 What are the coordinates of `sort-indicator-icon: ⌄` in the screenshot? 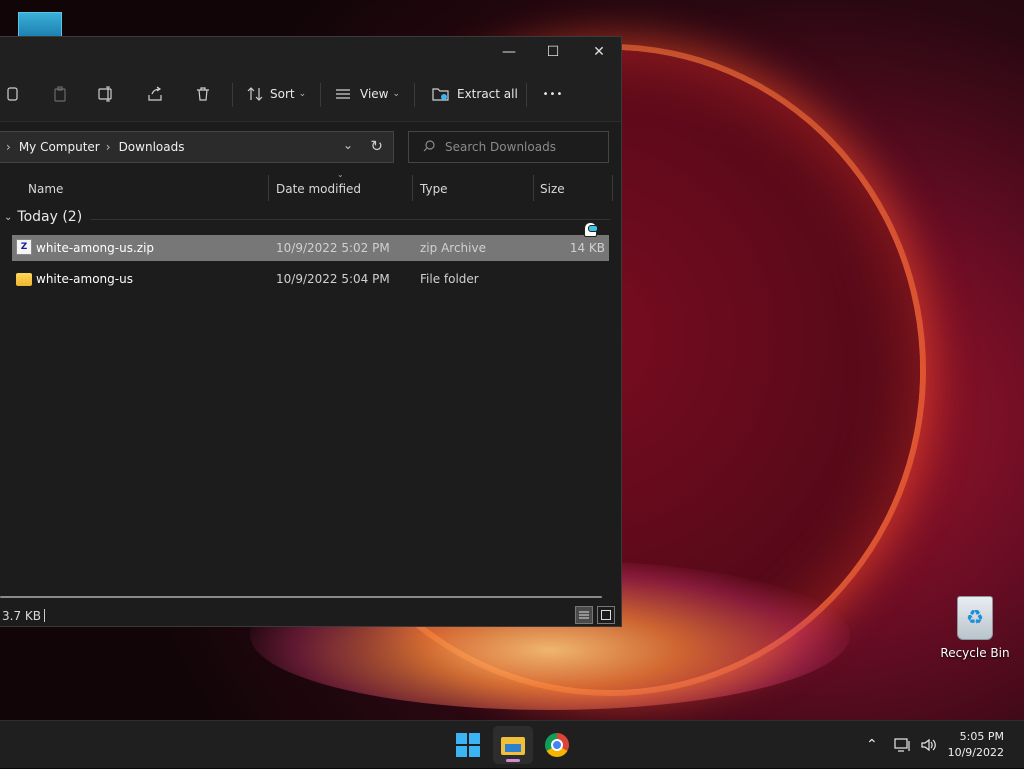 It's located at (340, 174).